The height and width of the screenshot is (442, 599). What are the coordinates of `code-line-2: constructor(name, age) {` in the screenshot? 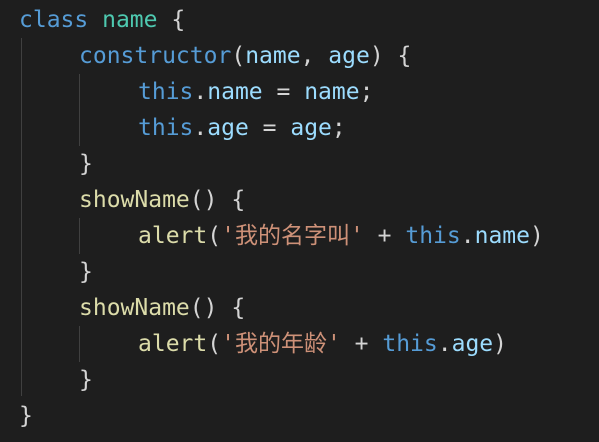 It's located at (245, 56).